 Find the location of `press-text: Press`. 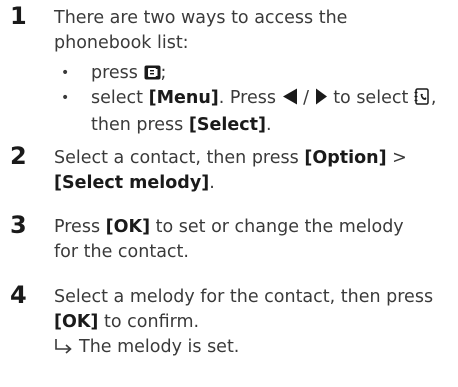

press-text: Press is located at coordinates (77, 227).